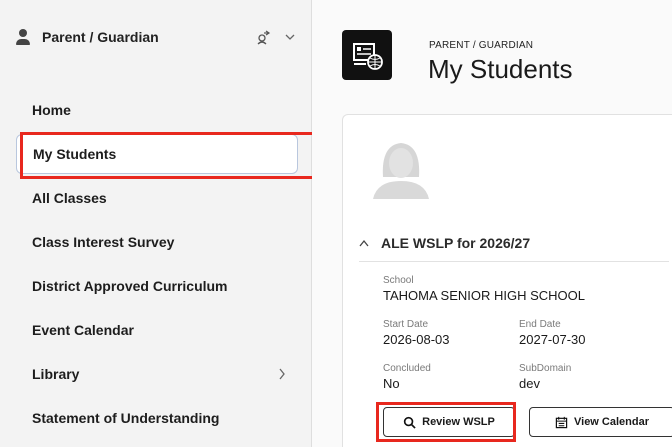  I want to click on highlight-my-students, so click(168, 155).